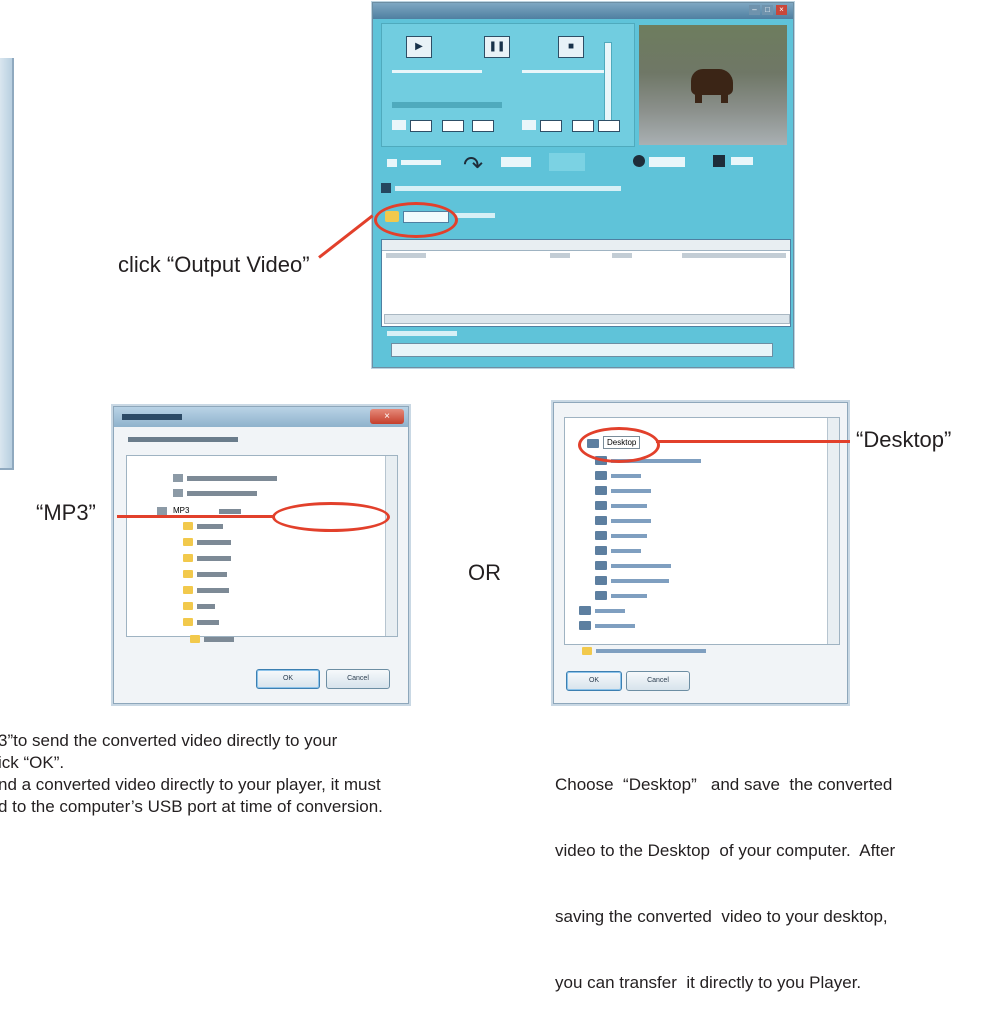 The image size is (1000, 1016). I want to click on dialog-title, so click(152, 417).